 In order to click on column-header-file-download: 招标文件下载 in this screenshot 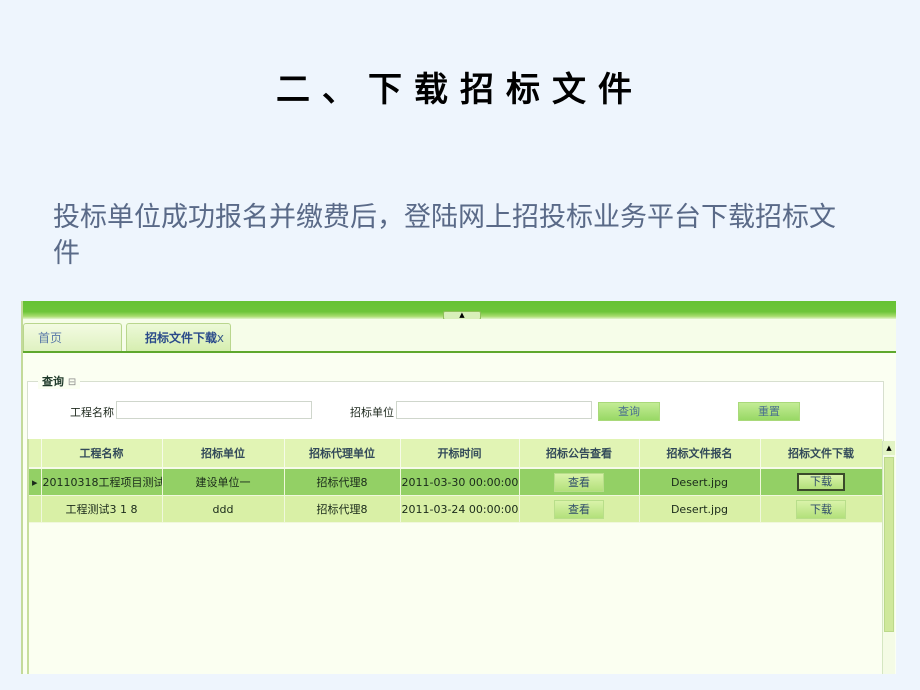, I will do `click(821, 454)`.